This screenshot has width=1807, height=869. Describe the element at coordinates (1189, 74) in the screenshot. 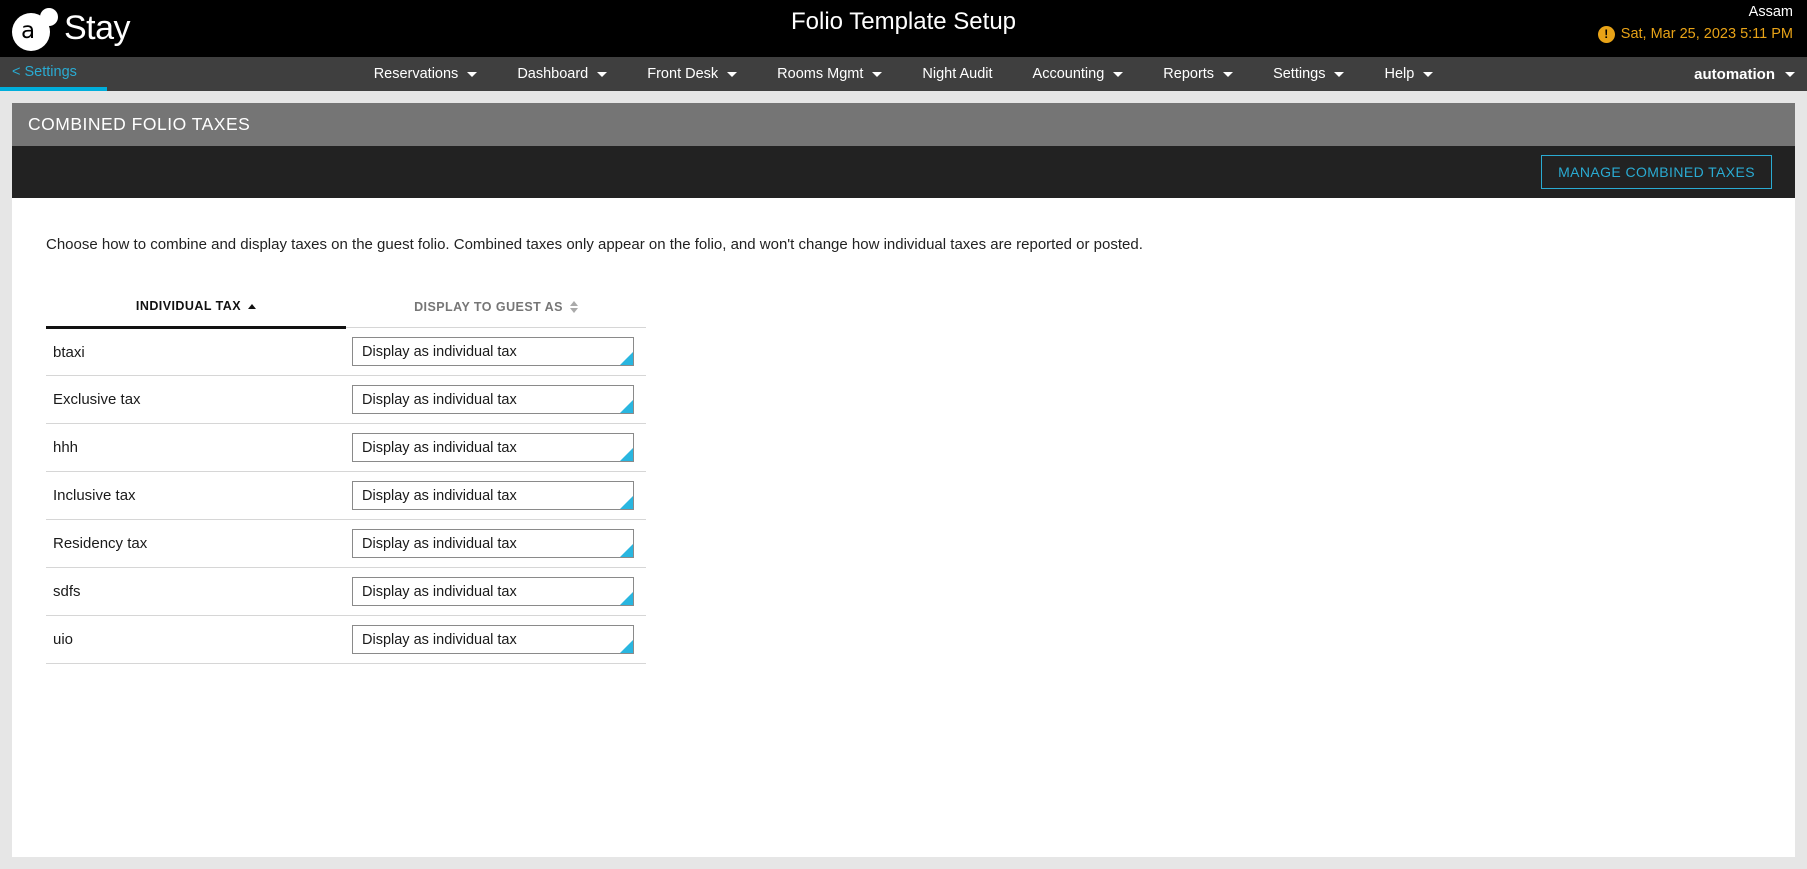

I see `nav-label: Reports` at that location.